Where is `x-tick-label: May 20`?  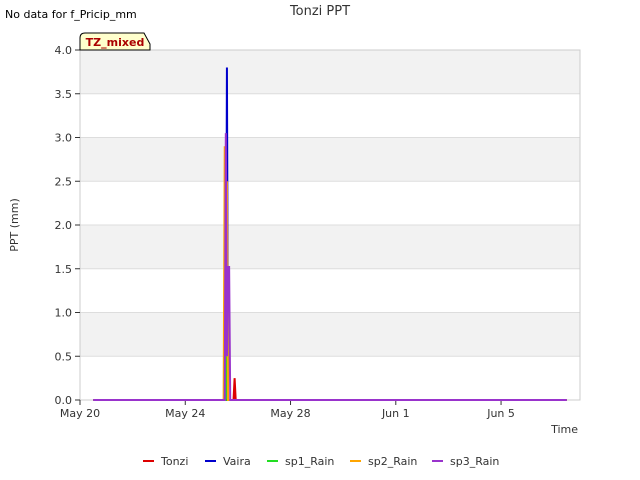
x-tick-label: May 20 is located at coordinates (80, 413).